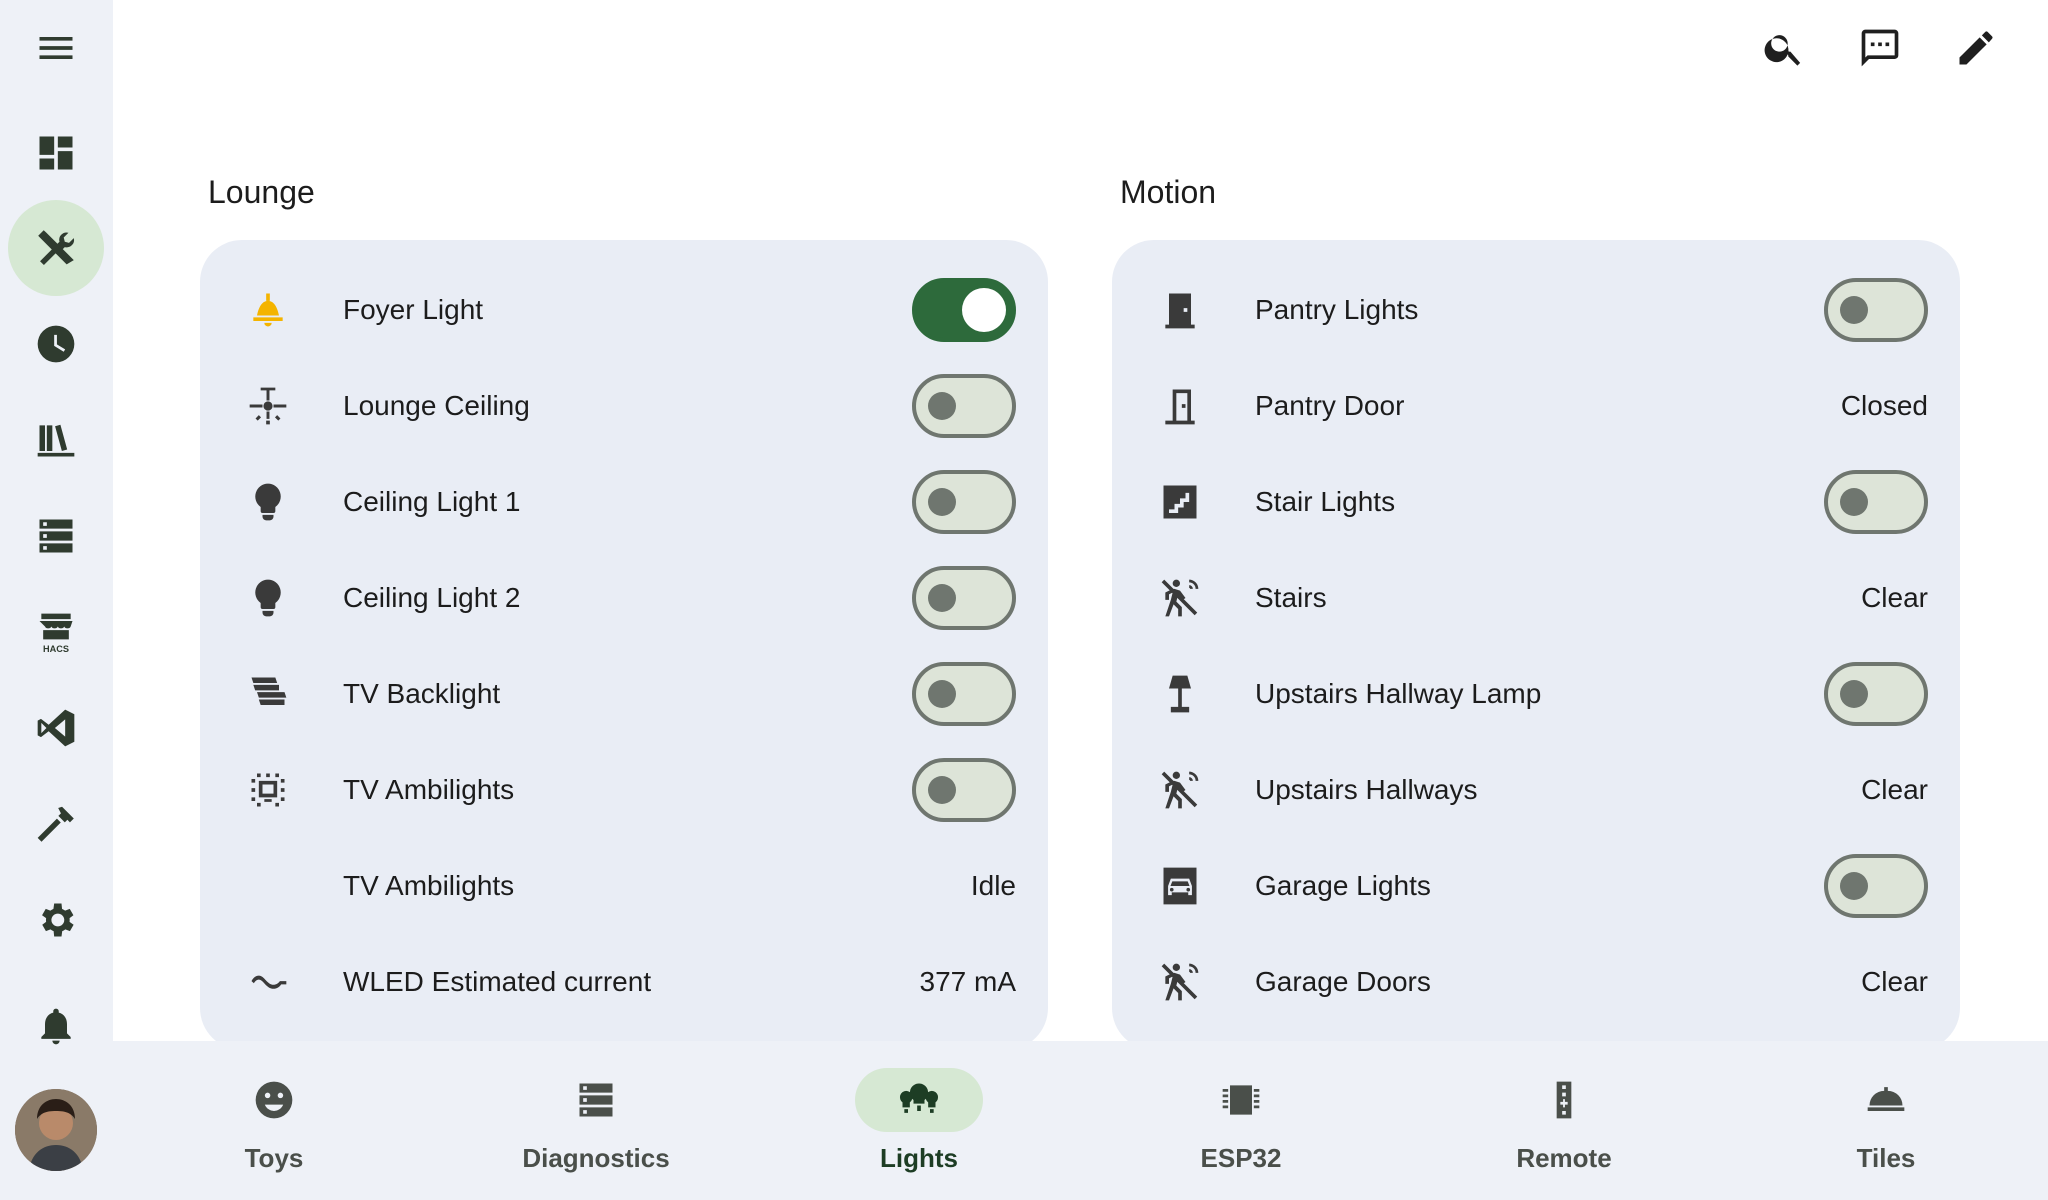 The height and width of the screenshot is (1200, 2048). I want to click on avatar-photo, so click(56, 1130).